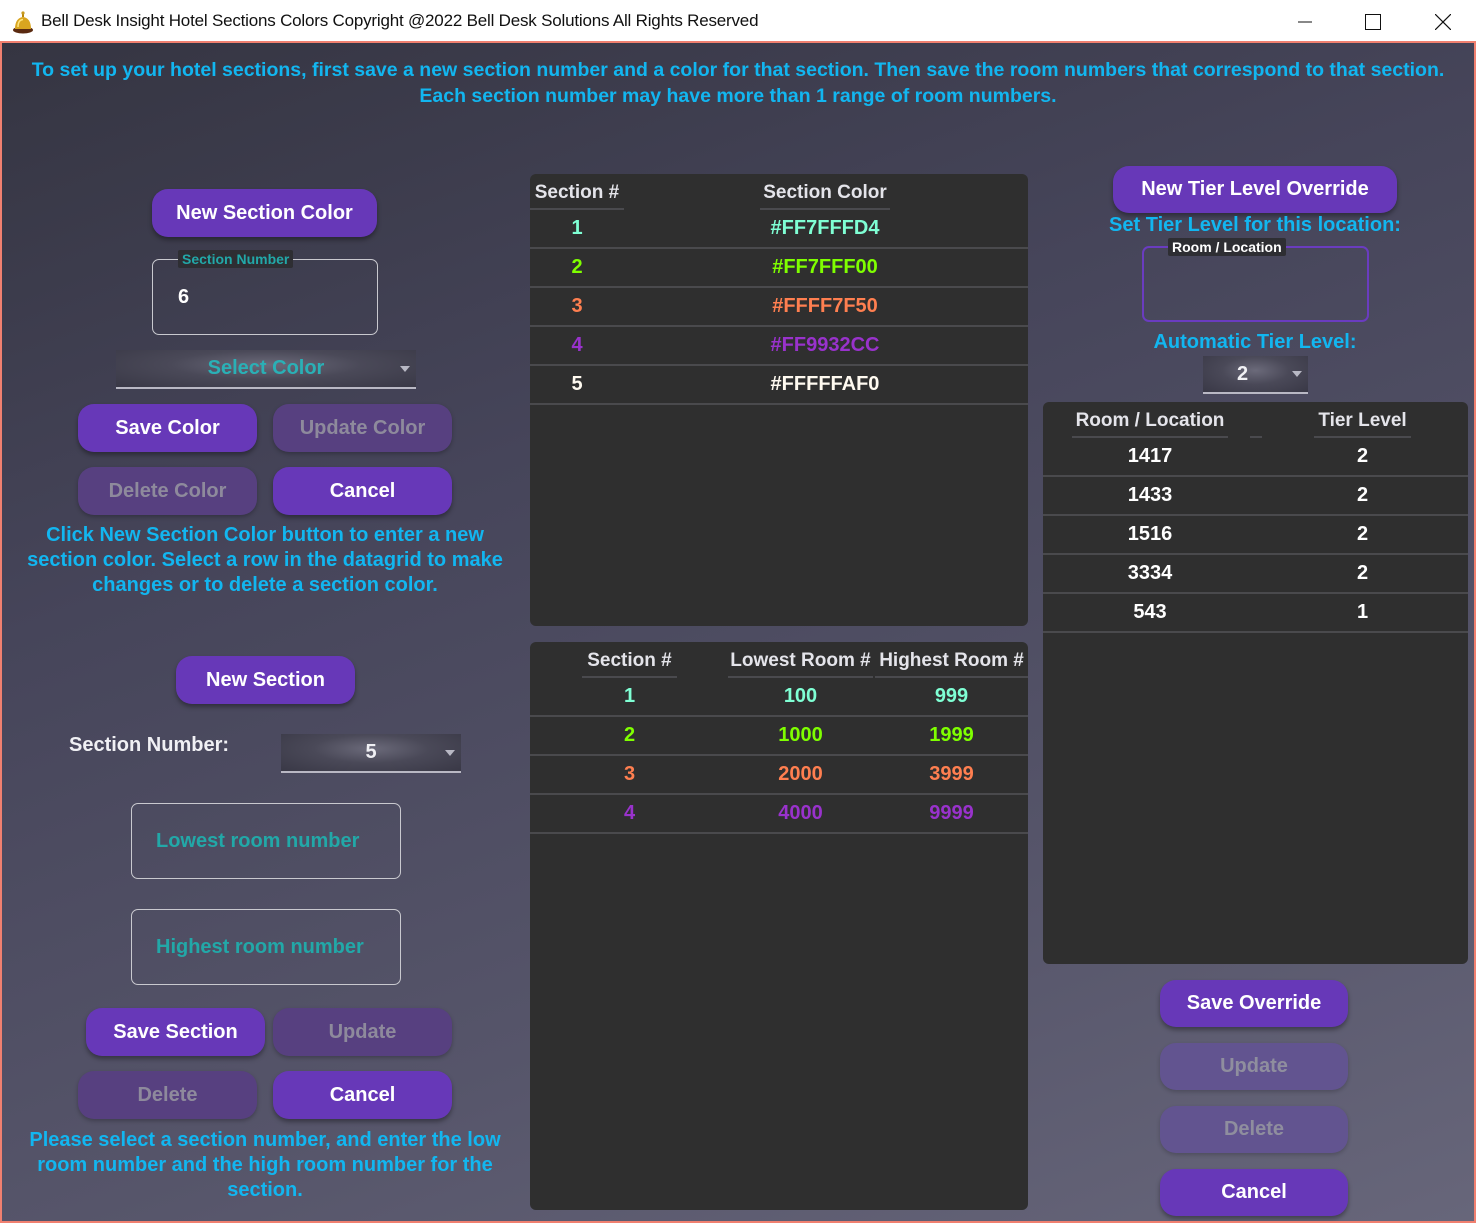  I want to click on close-icon, so click(1443, 21).